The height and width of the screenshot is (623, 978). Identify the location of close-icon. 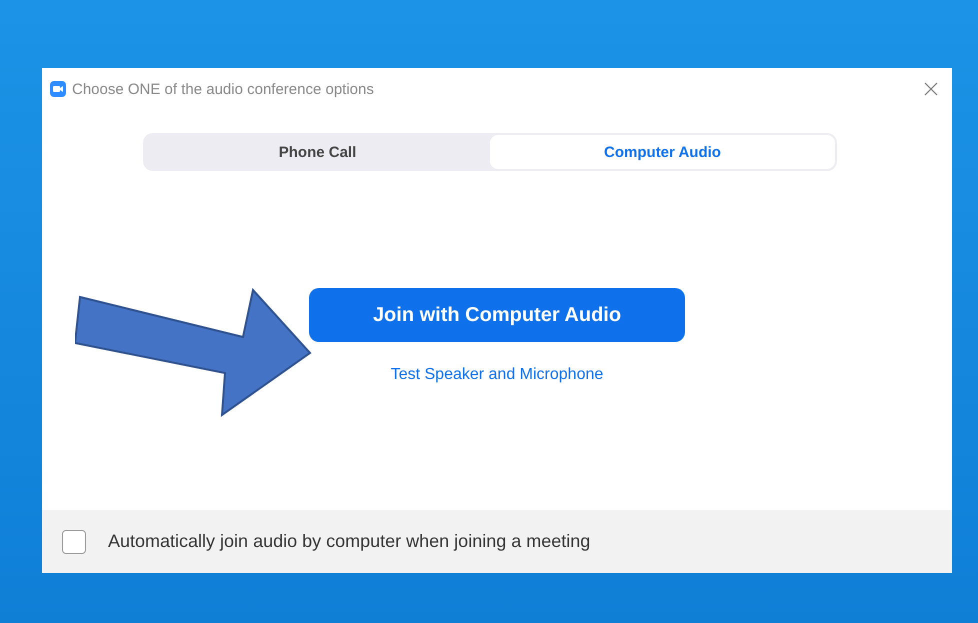
(931, 89).